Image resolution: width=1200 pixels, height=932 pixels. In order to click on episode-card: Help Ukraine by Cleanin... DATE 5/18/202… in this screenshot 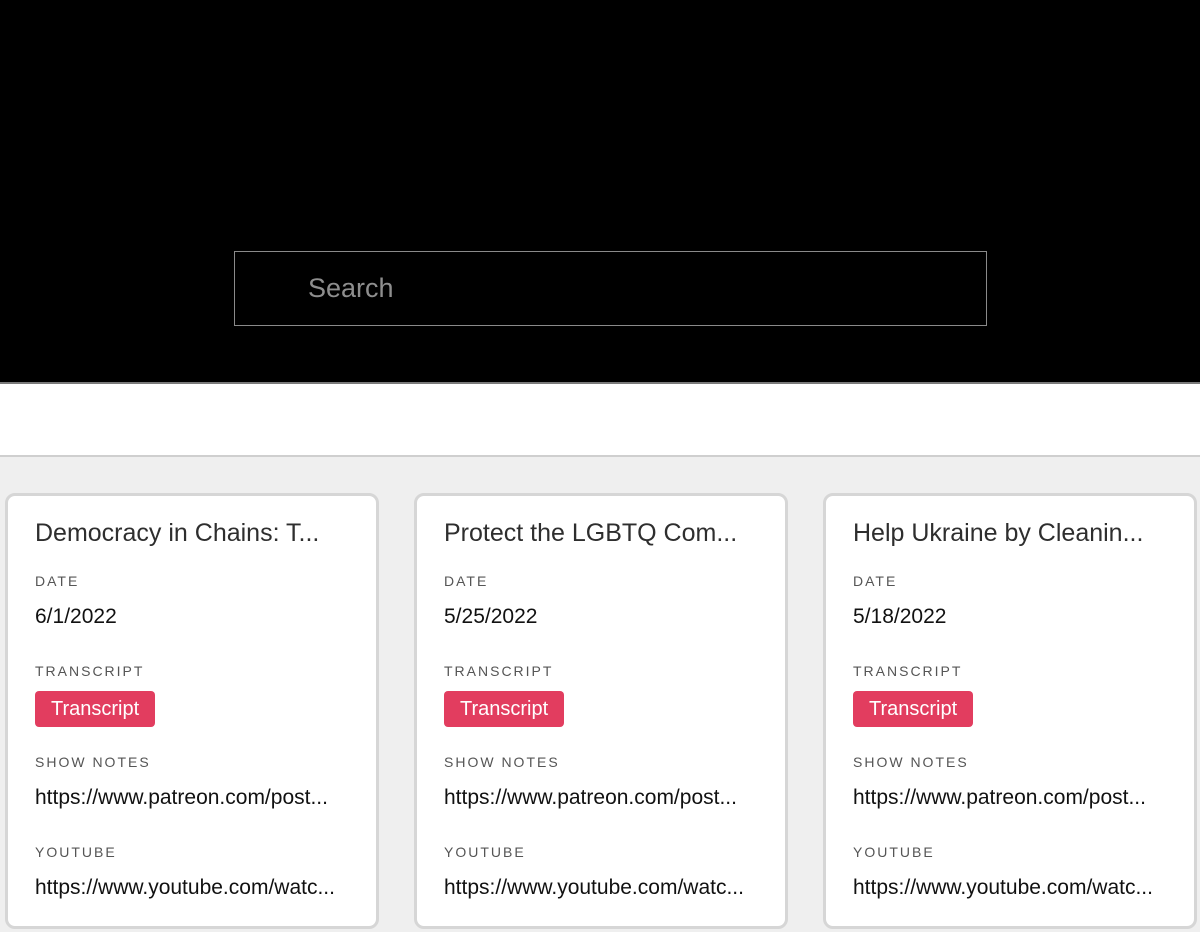, I will do `click(1010, 711)`.